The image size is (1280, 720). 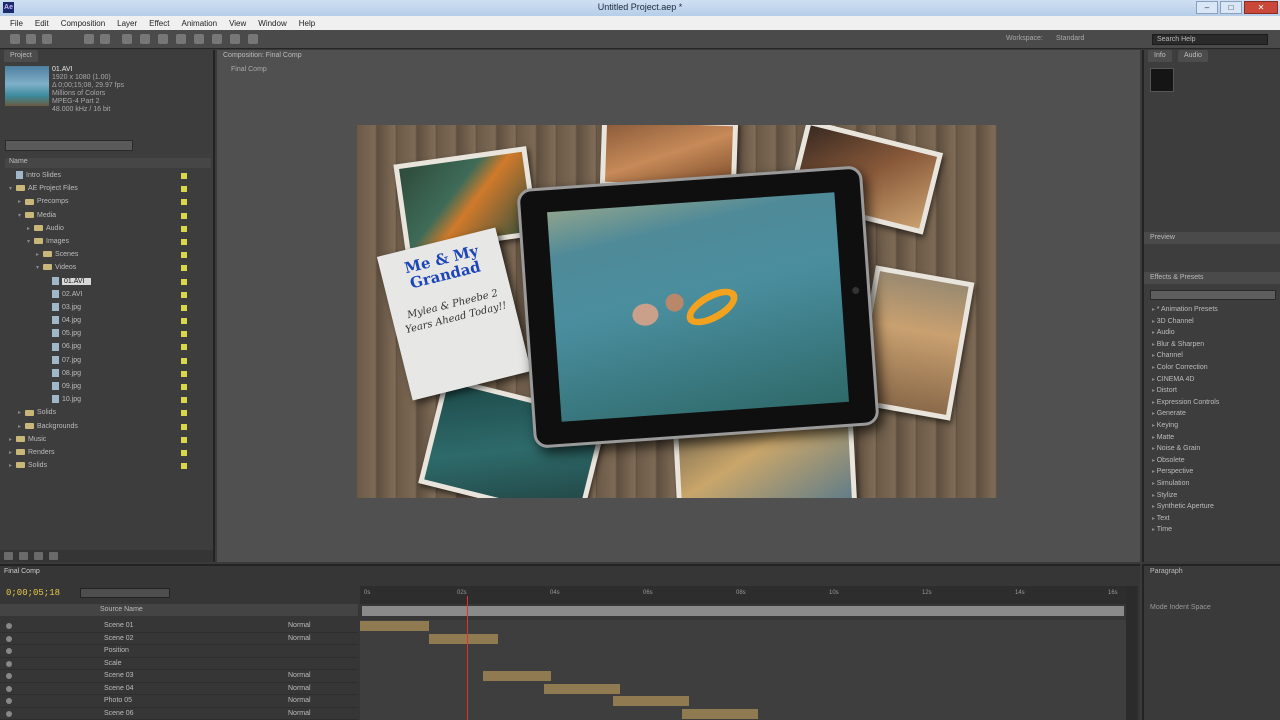 I want to click on project-folder: ▸ Scenes, so click(x=108, y=255).